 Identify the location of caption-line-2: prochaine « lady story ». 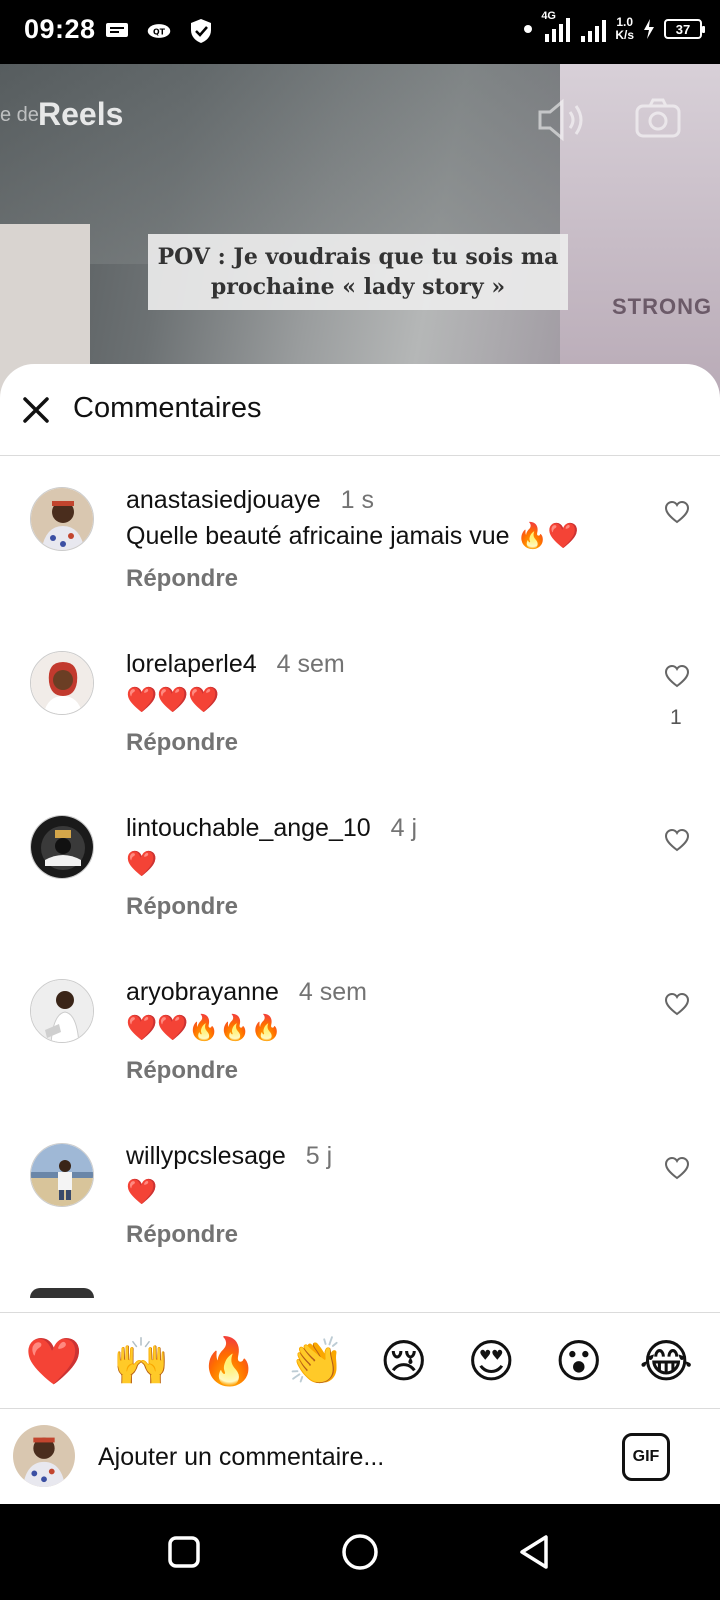
(358, 287).